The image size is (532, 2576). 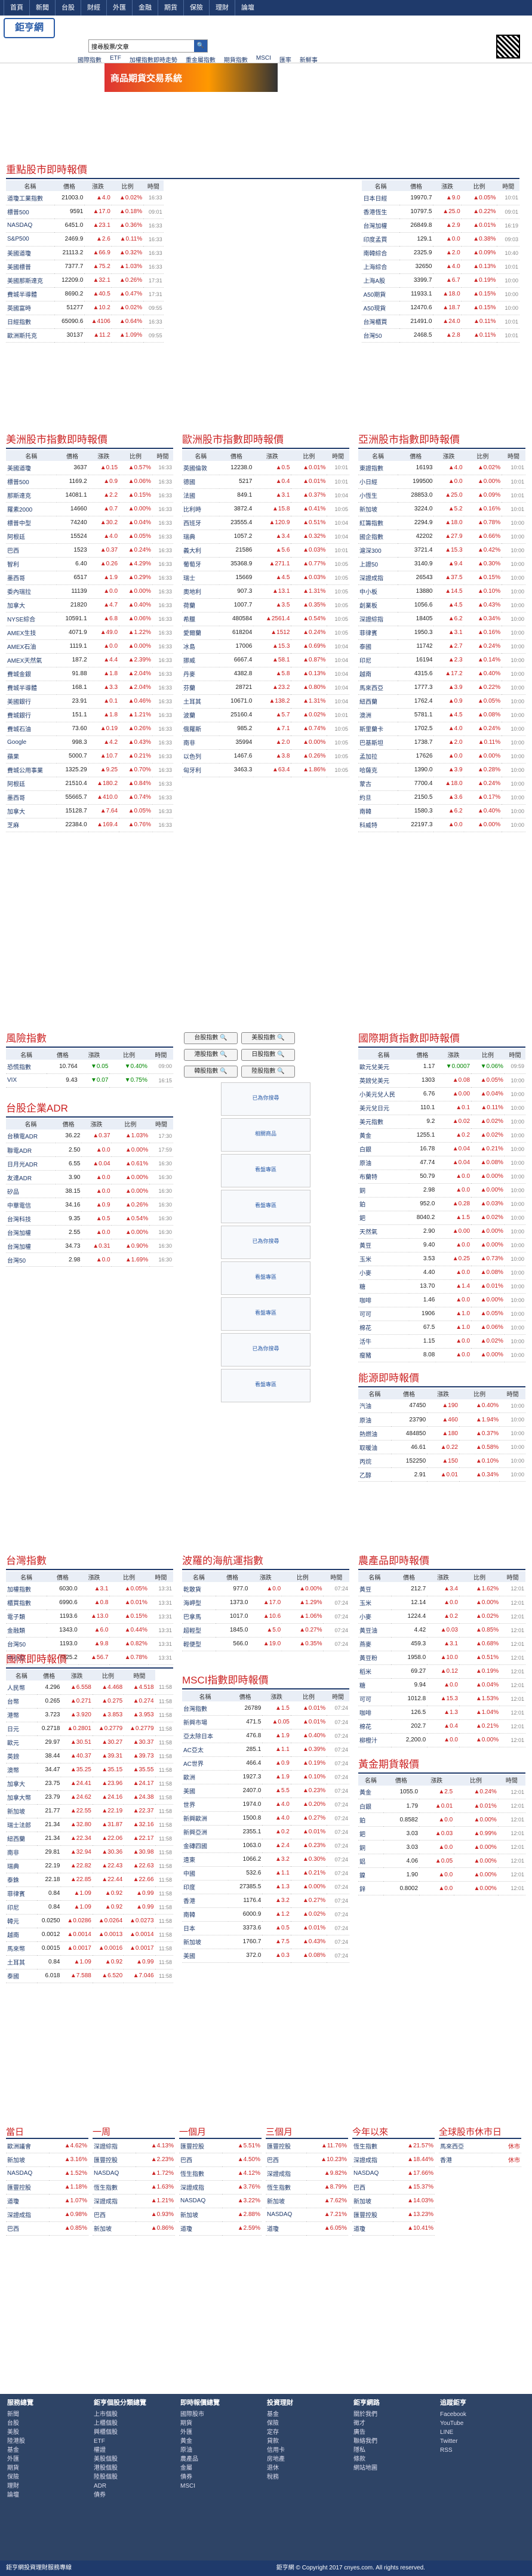 I want to click on table-row: 人民幣 4.296 ▲6.558 ▲4.468 ▲4.518 11:58, so click(x=89, y=1688).